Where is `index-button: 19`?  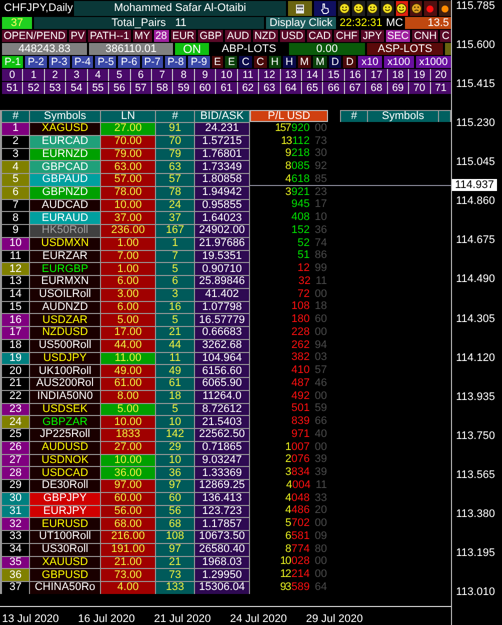 index-button: 19 is located at coordinates (419, 75).